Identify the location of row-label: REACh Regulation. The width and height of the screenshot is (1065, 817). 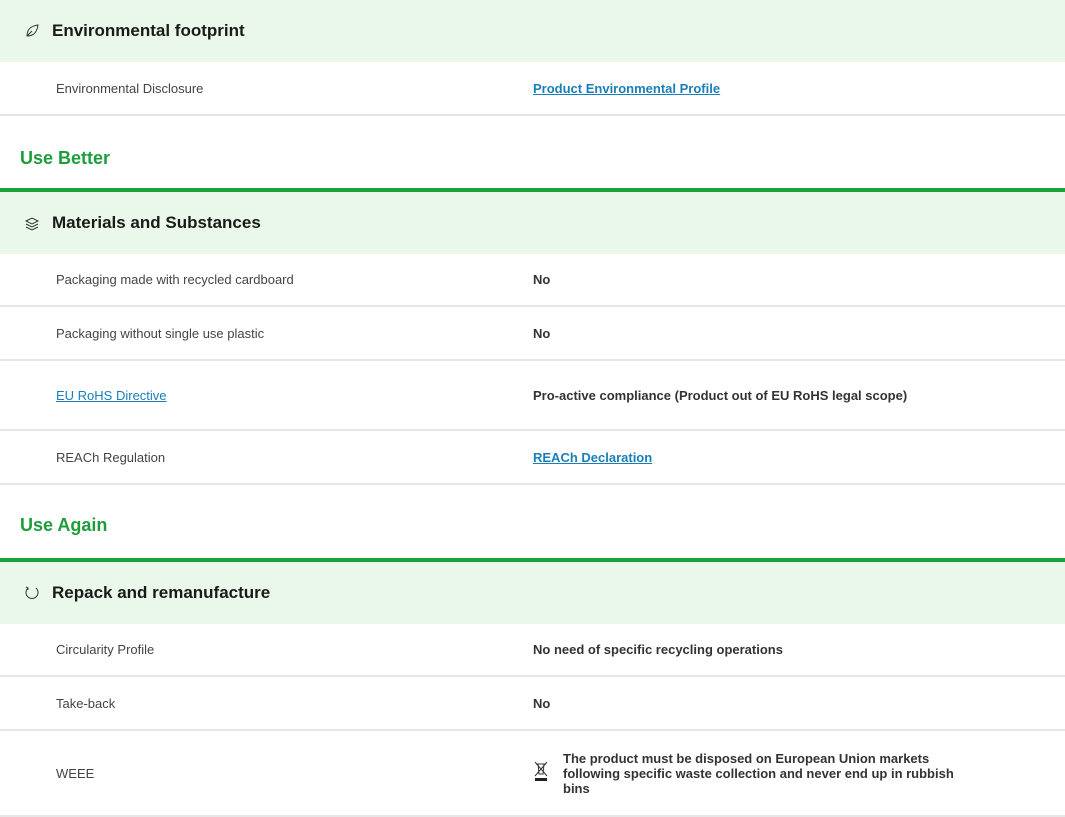
(111, 457).